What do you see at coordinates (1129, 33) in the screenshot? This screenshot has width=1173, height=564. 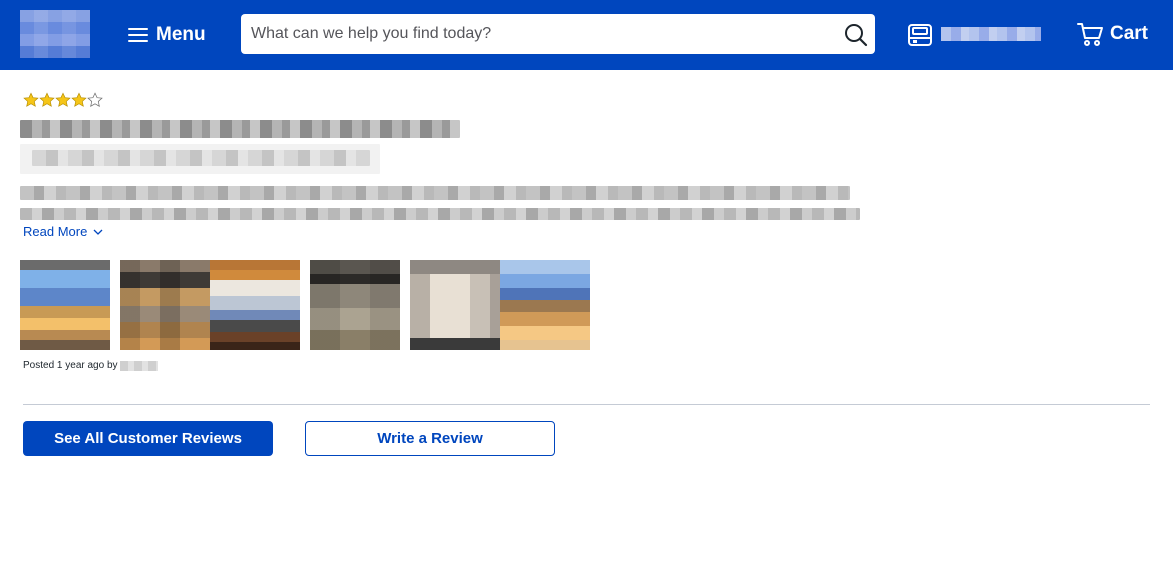 I see `cart-label: Cart` at bounding box center [1129, 33].